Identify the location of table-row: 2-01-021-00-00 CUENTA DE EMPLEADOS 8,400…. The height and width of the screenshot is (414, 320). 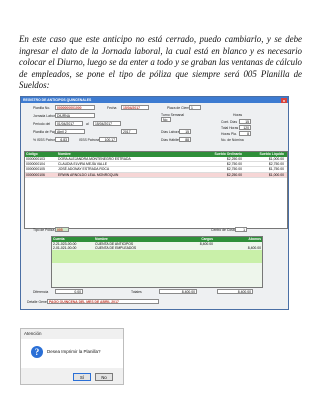
(157, 248).